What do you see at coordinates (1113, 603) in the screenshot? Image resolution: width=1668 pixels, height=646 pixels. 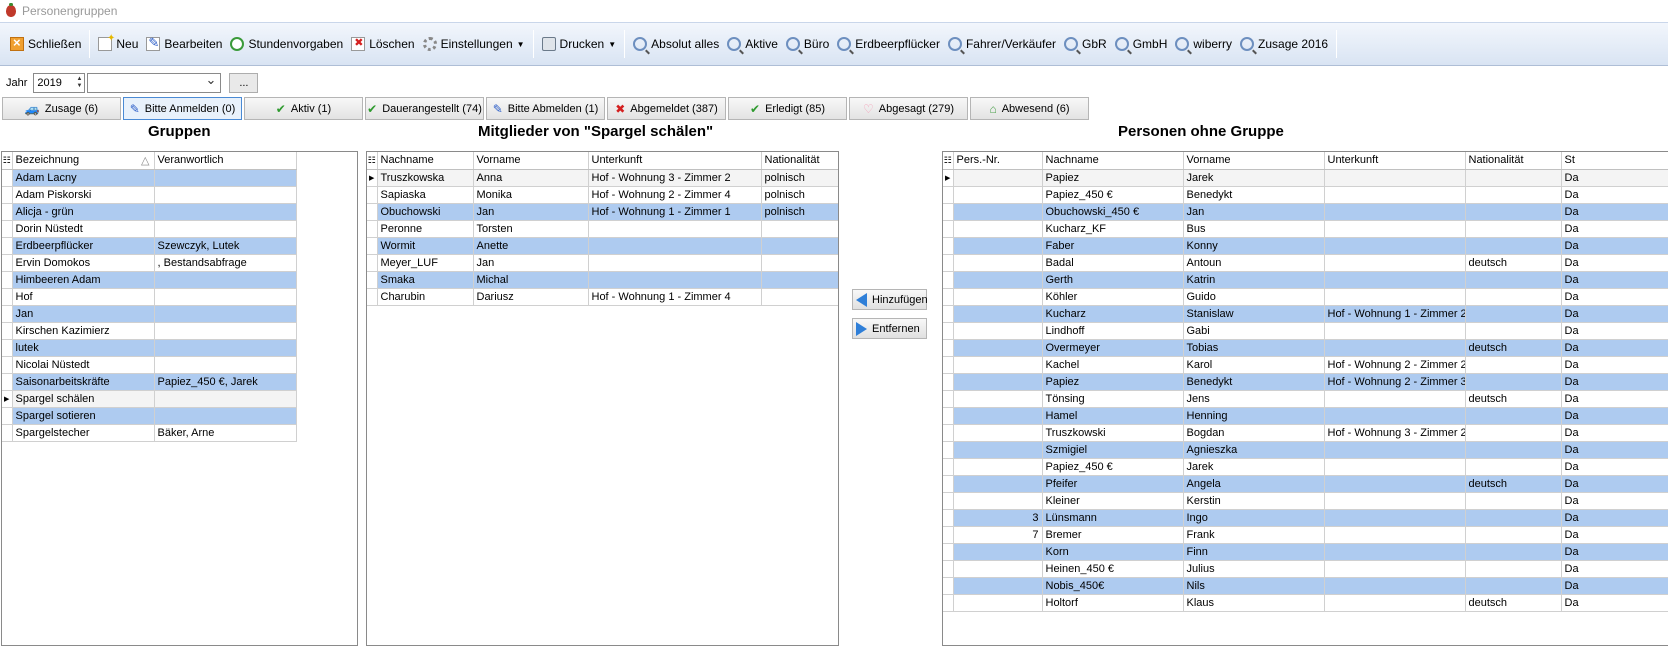 I see `table-cell: Holtorf` at bounding box center [1113, 603].